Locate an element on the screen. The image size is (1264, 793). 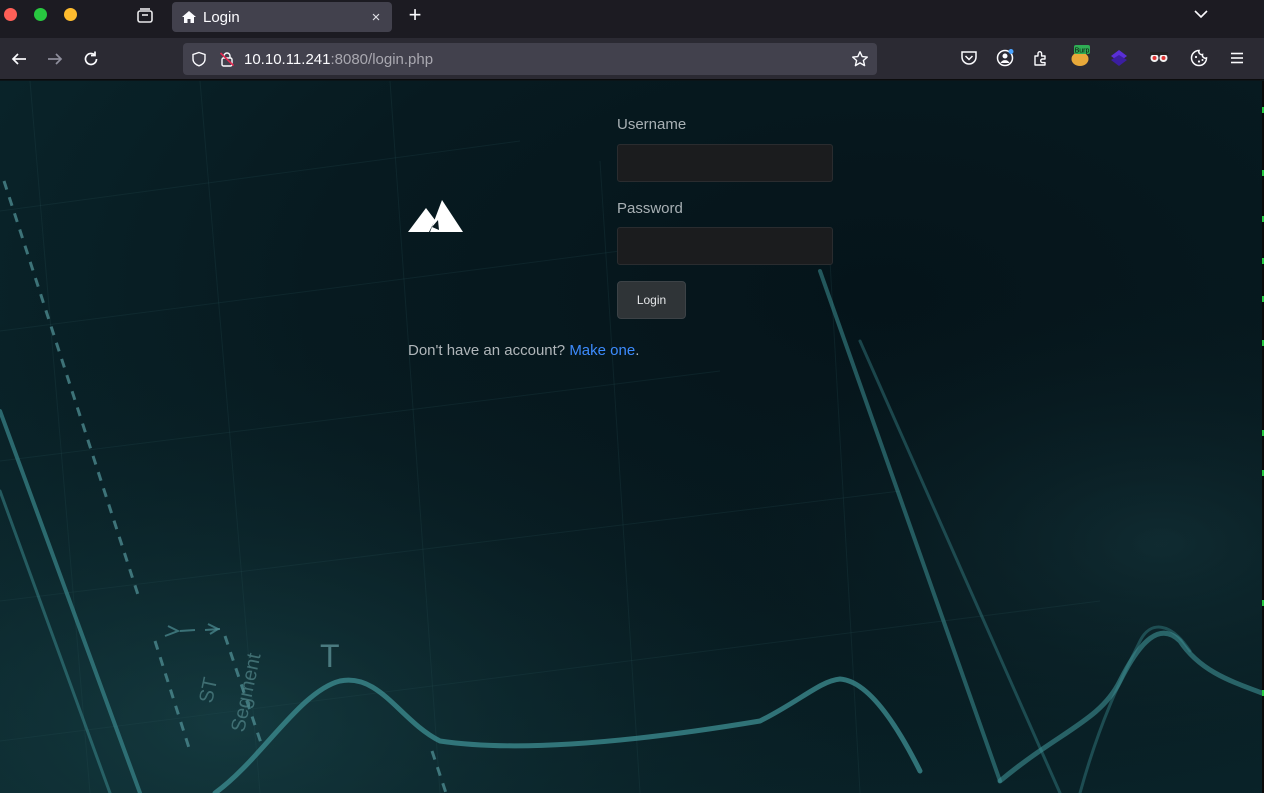
tab-bar: Login × + is located at coordinates (632, 19).